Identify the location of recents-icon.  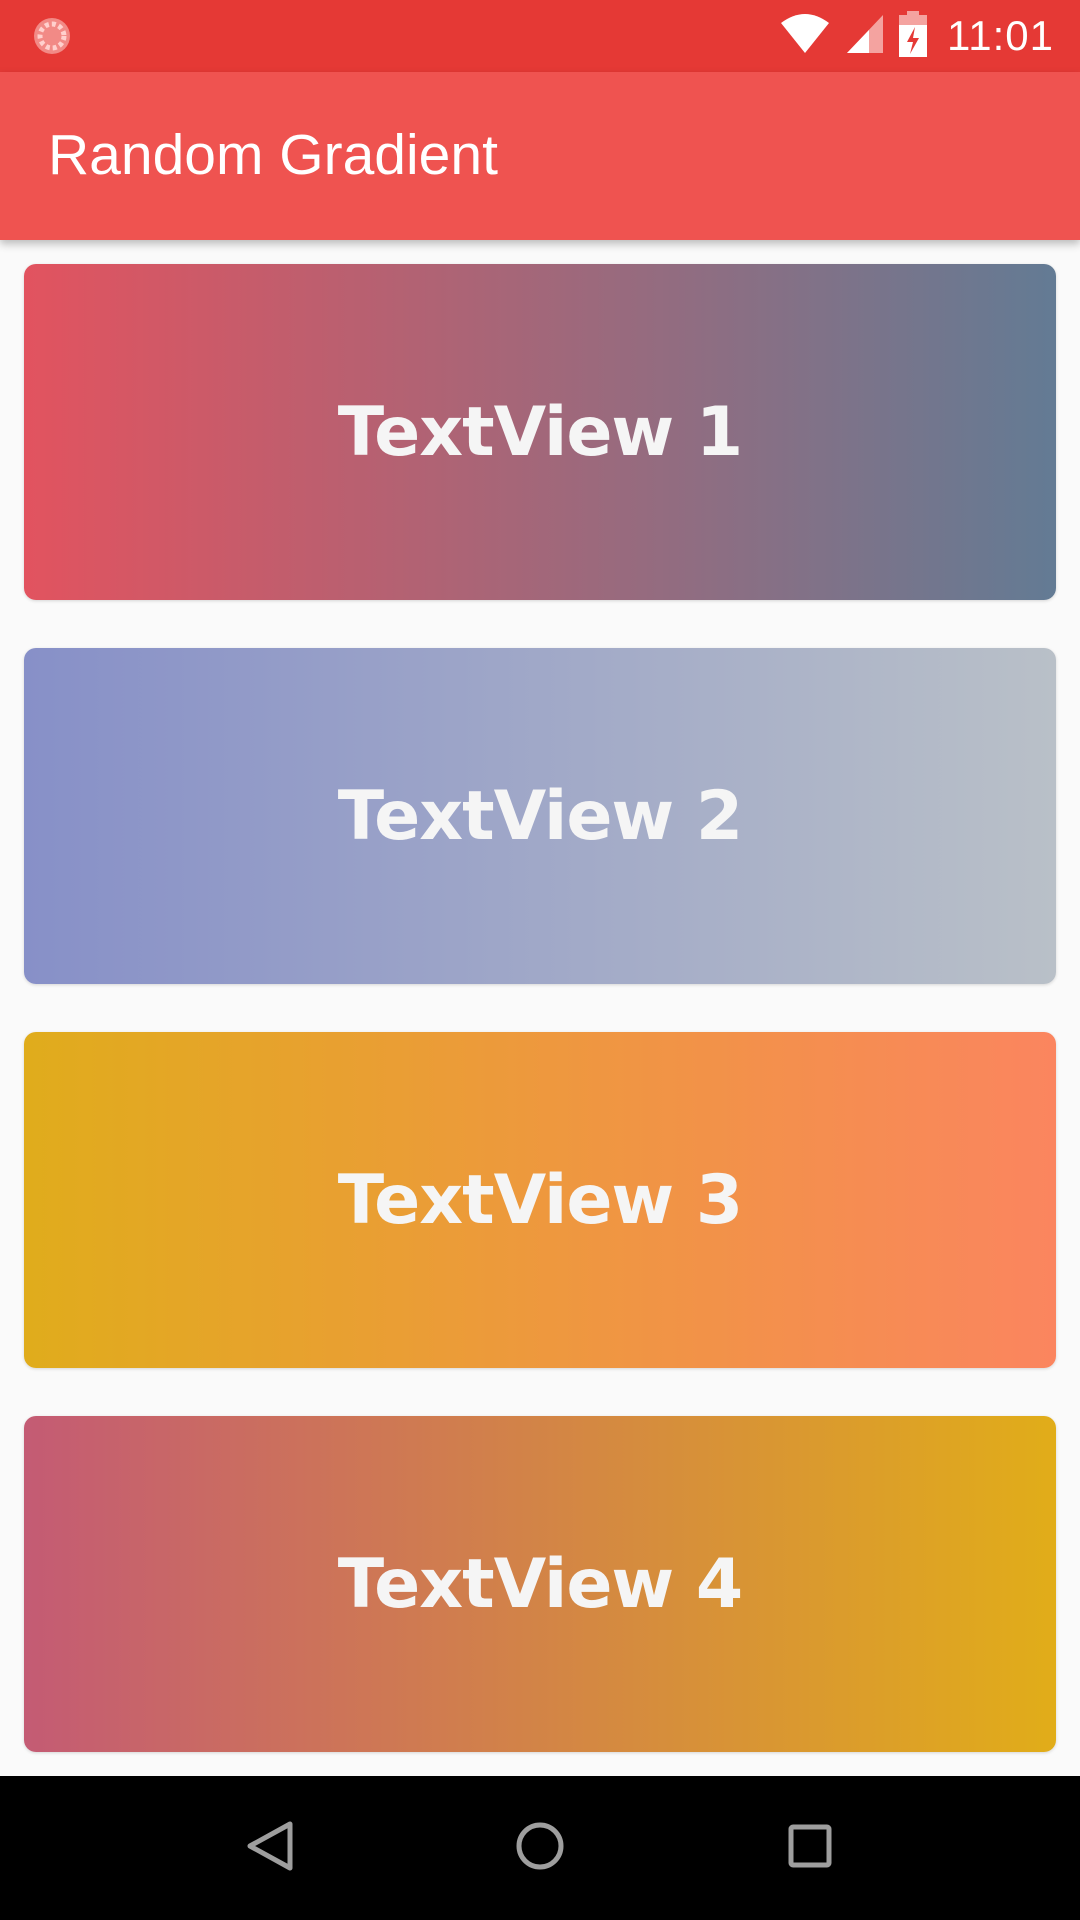
(810, 1848).